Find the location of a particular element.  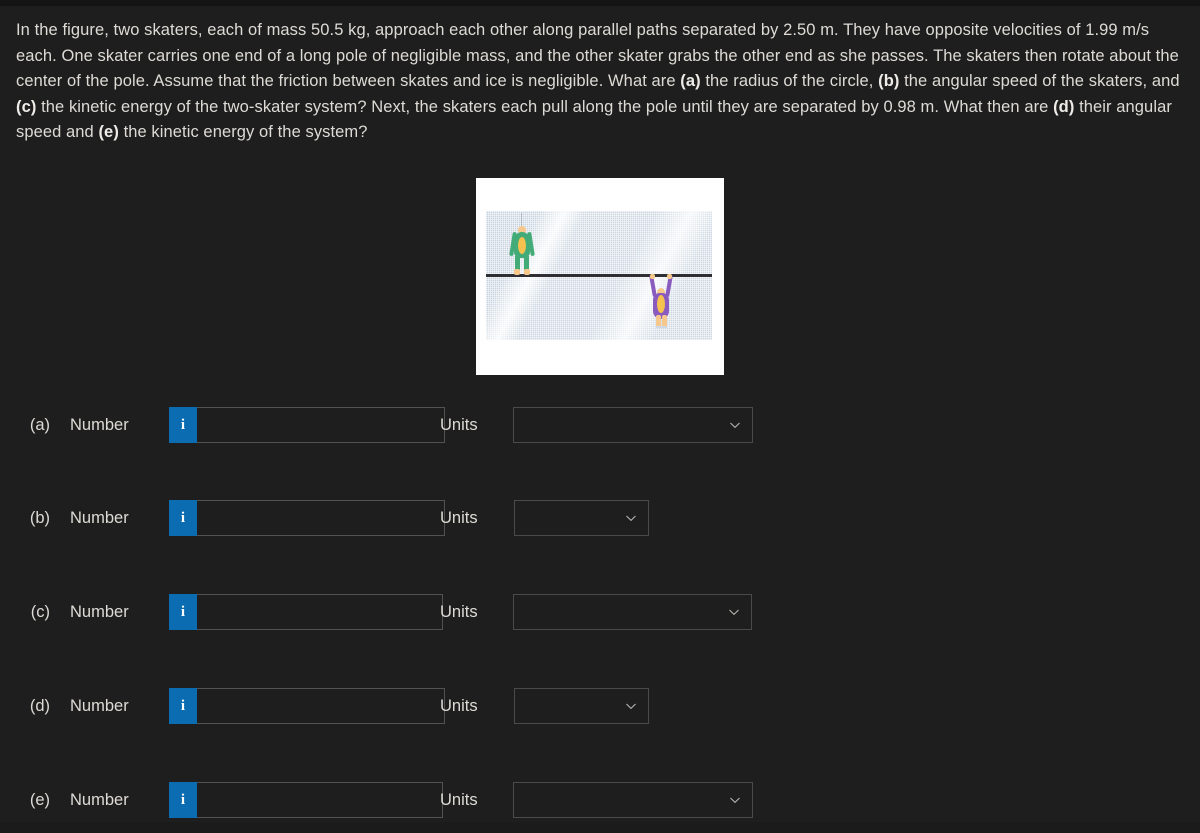

skater-purple is located at coordinates (661, 302).